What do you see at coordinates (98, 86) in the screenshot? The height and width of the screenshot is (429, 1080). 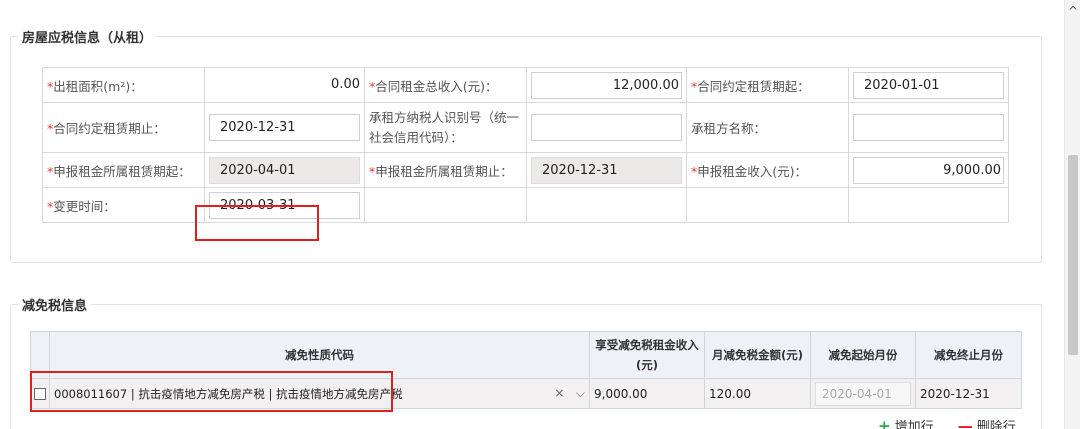 I see `rent-area-label: 出租面积(m²)：` at bounding box center [98, 86].